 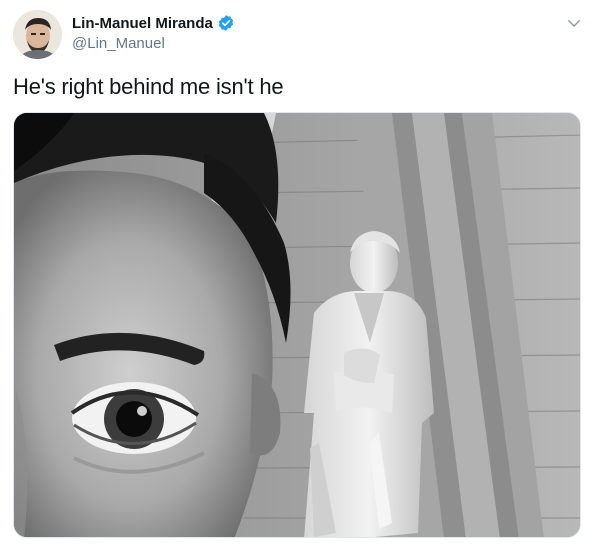 I want to click on author-block: Lin-Manuel Miranda @Lin_Manuel, so click(x=153, y=32).